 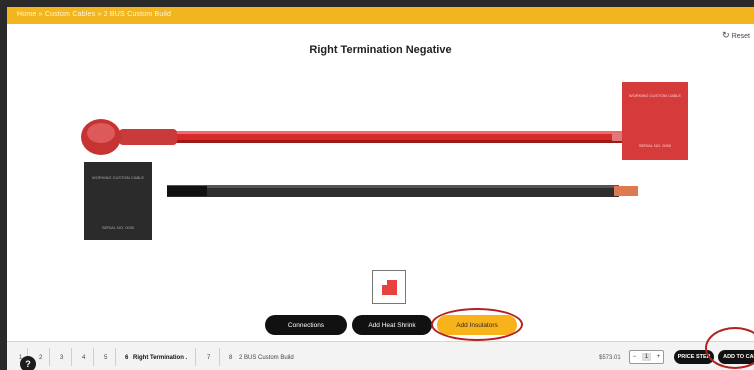 I want to click on step-8-number: 8, so click(x=230, y=358).